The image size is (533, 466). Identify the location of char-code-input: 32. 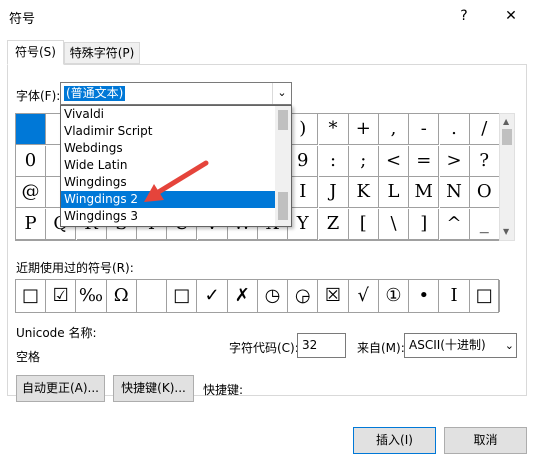
(321, 345).